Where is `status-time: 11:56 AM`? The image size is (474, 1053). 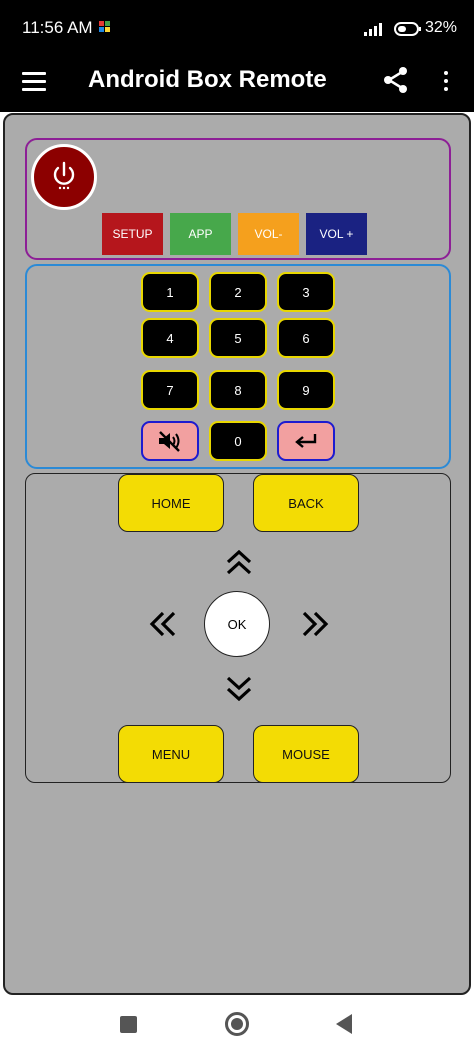
status-time: 11:56 AM is located at coordinates (57, 27).